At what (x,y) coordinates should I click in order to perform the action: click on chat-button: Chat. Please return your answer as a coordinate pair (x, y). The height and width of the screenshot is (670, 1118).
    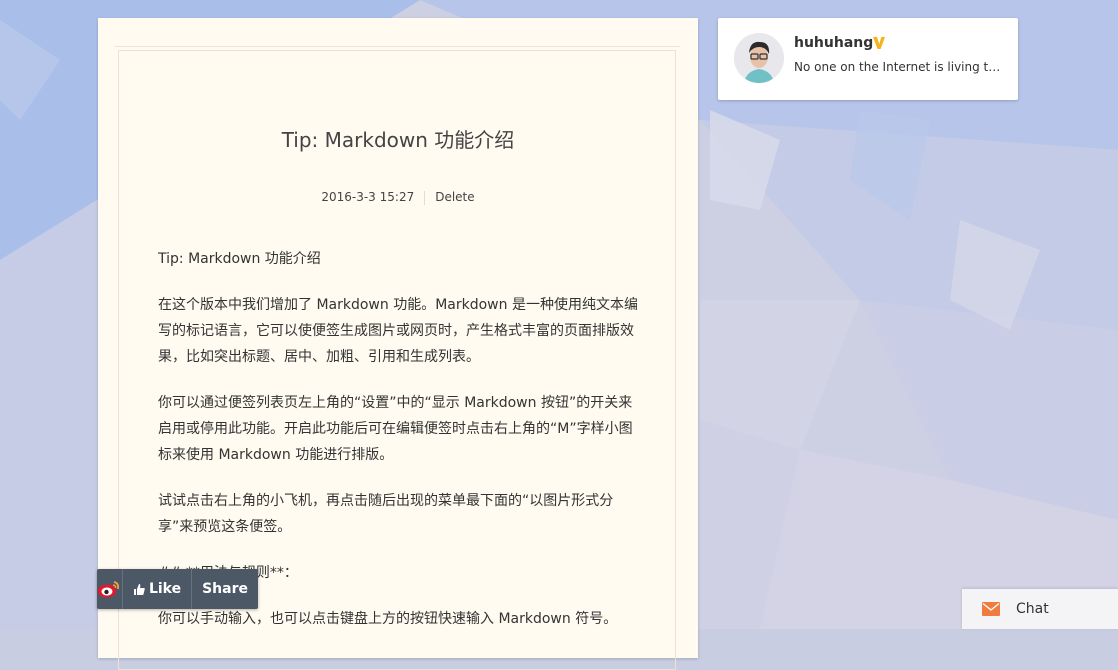
    Looking at the image, I should click on (1040, 609).